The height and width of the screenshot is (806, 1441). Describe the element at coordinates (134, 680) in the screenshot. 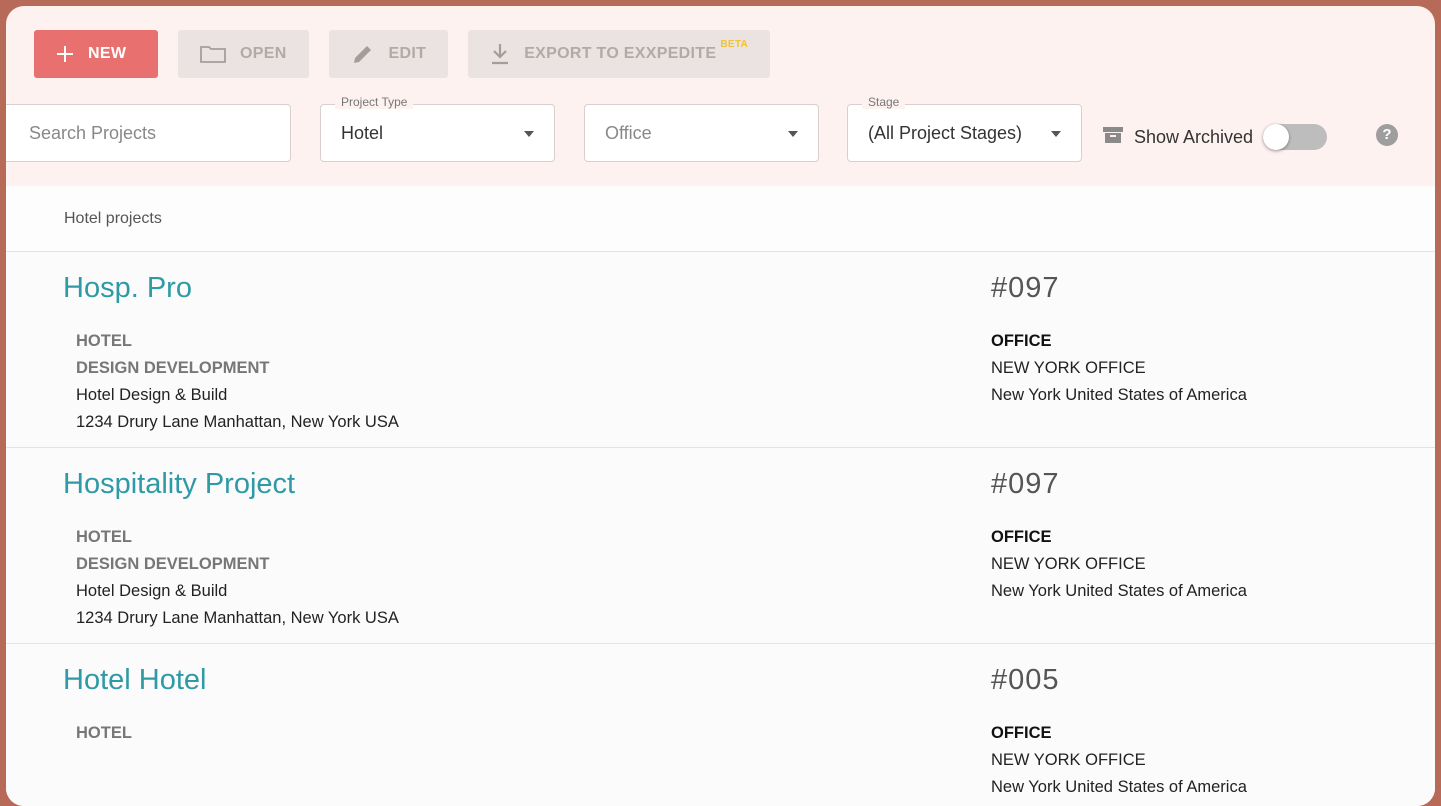

I see `project-title: Hotel Hotel` at that location.